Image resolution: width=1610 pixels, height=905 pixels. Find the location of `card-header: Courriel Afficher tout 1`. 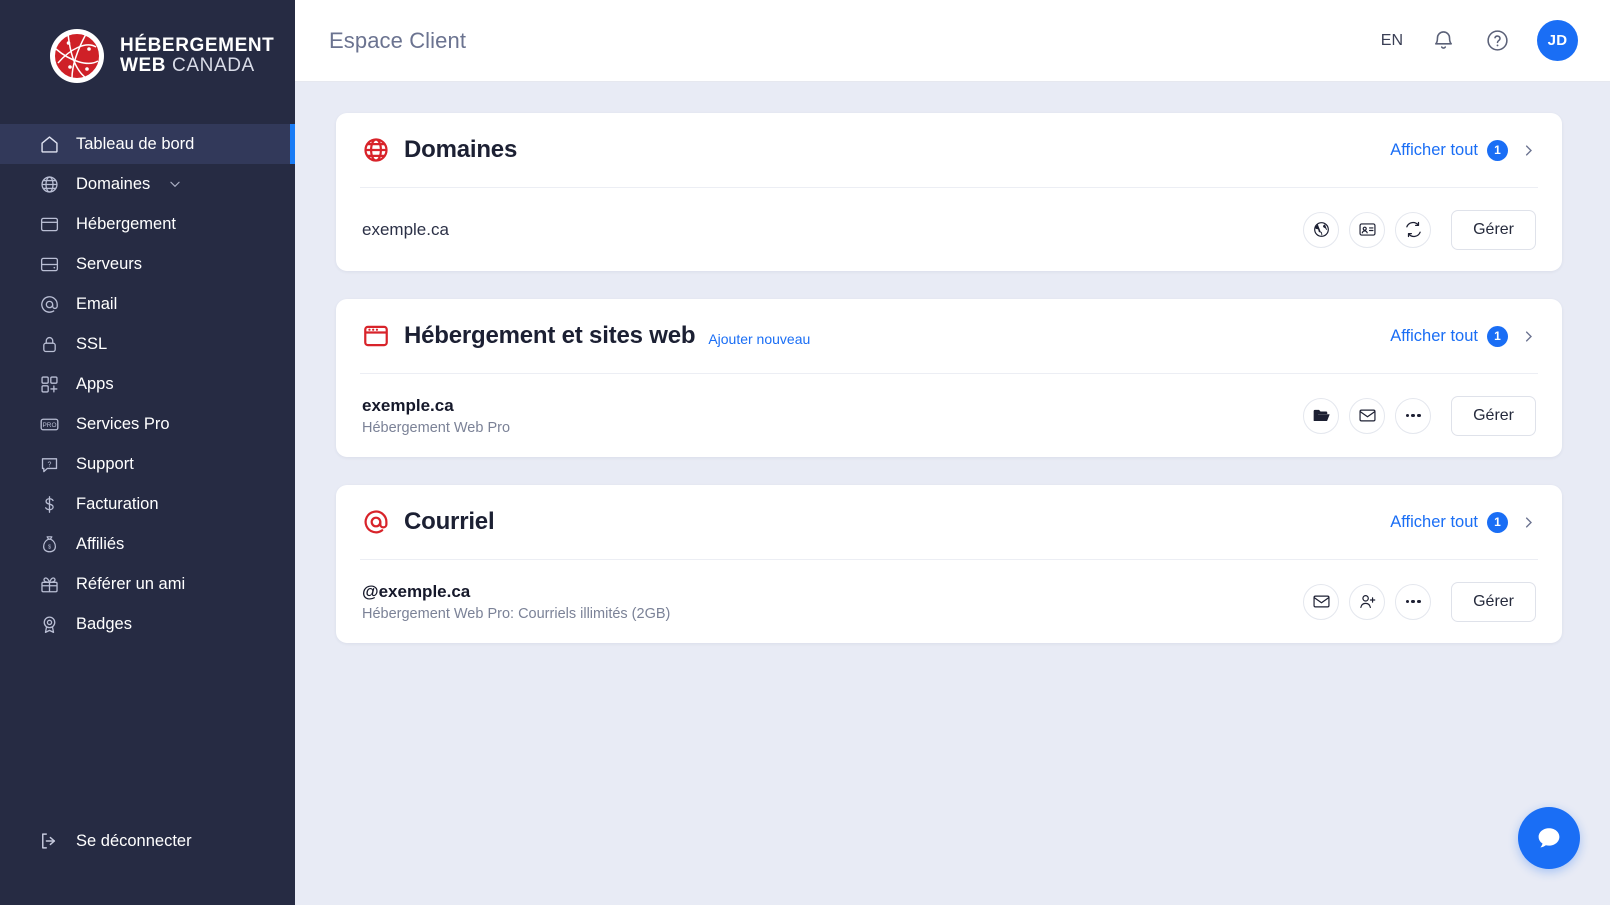

card-header: Courriel Afficher tout 1 is located at coordinates (949, 522).